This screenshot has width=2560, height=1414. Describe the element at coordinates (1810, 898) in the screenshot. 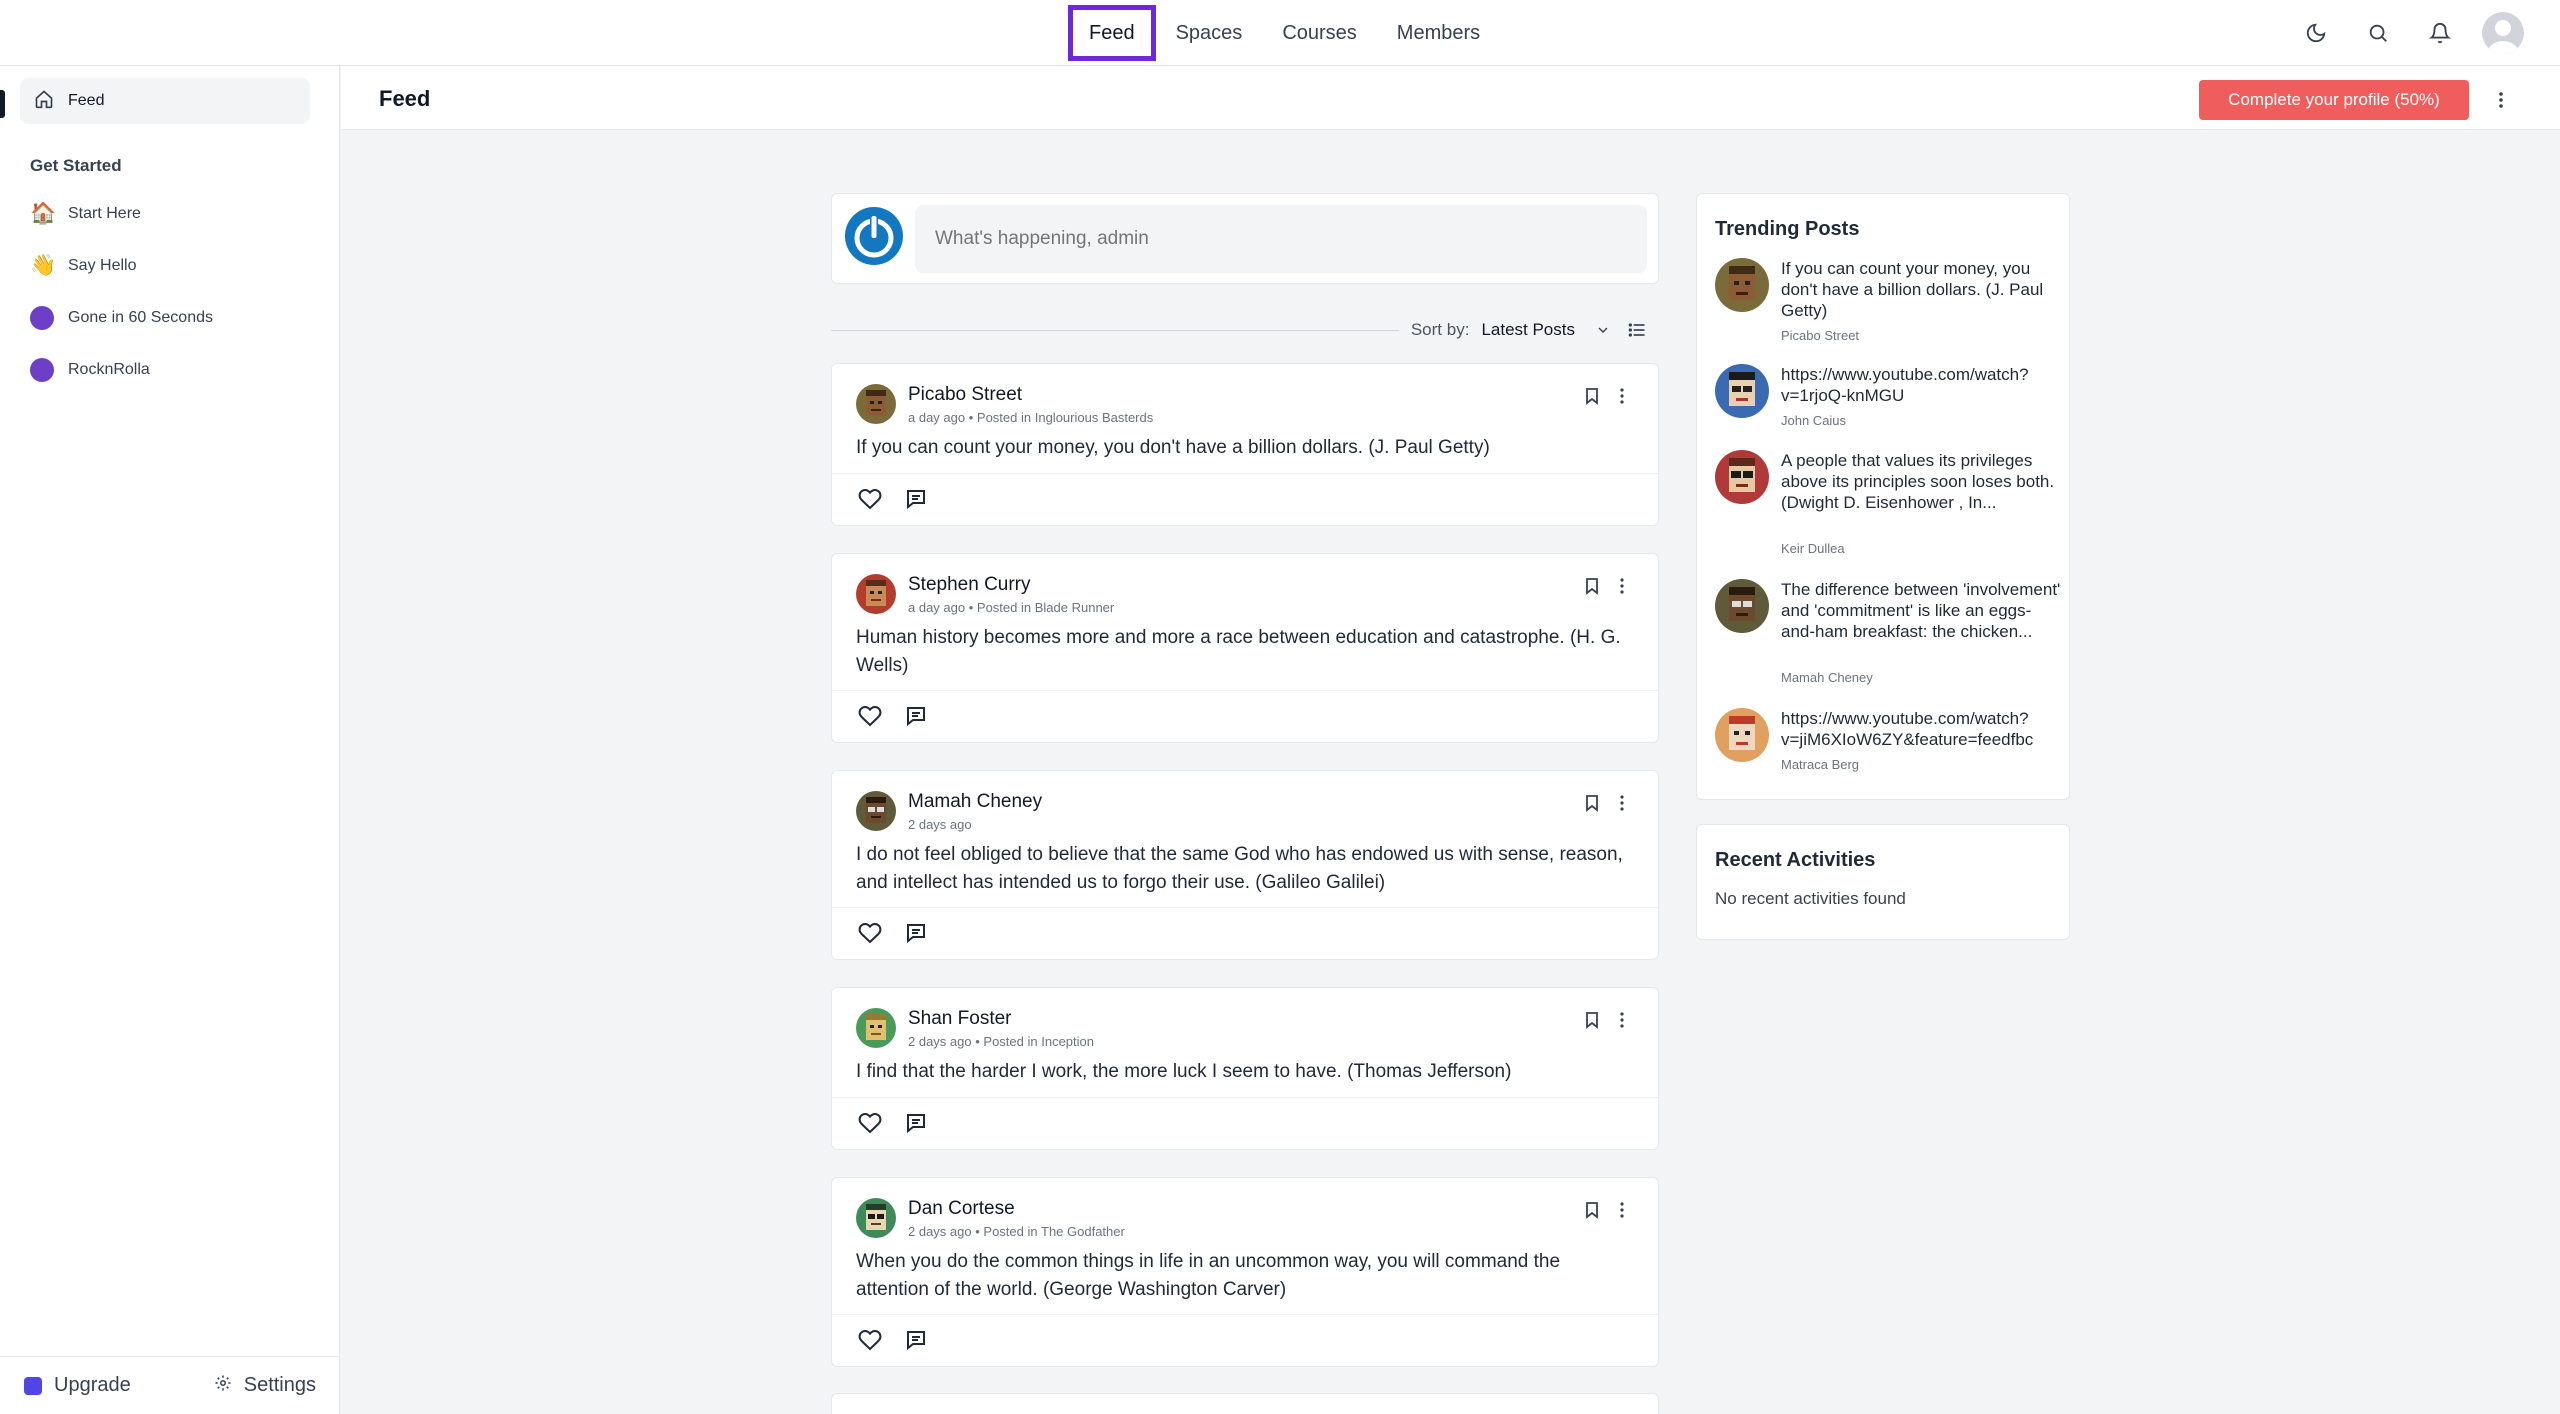

I see `recent-empty-text: No recent activities found` at that location.